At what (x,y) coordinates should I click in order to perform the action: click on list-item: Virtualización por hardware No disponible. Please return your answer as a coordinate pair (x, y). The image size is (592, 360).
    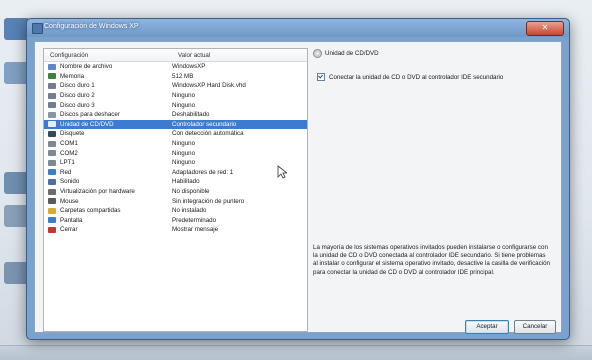
    Looking at the image, I should click on (175, 192).